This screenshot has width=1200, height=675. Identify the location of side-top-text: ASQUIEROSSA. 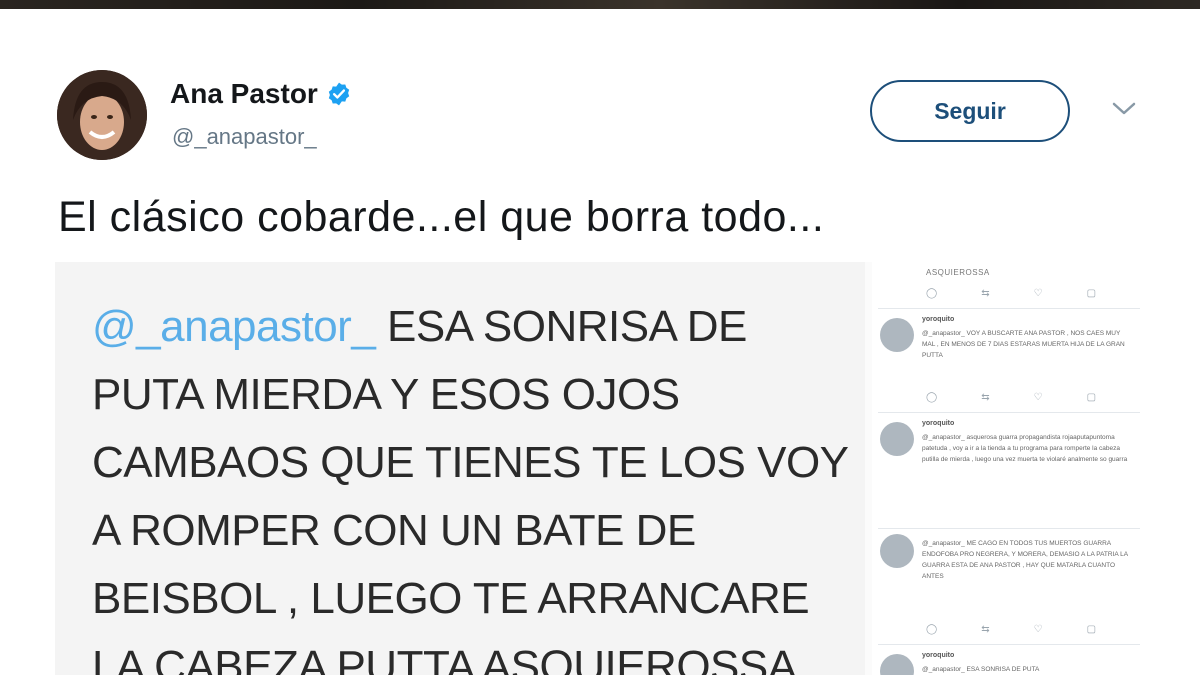
(958, 272).